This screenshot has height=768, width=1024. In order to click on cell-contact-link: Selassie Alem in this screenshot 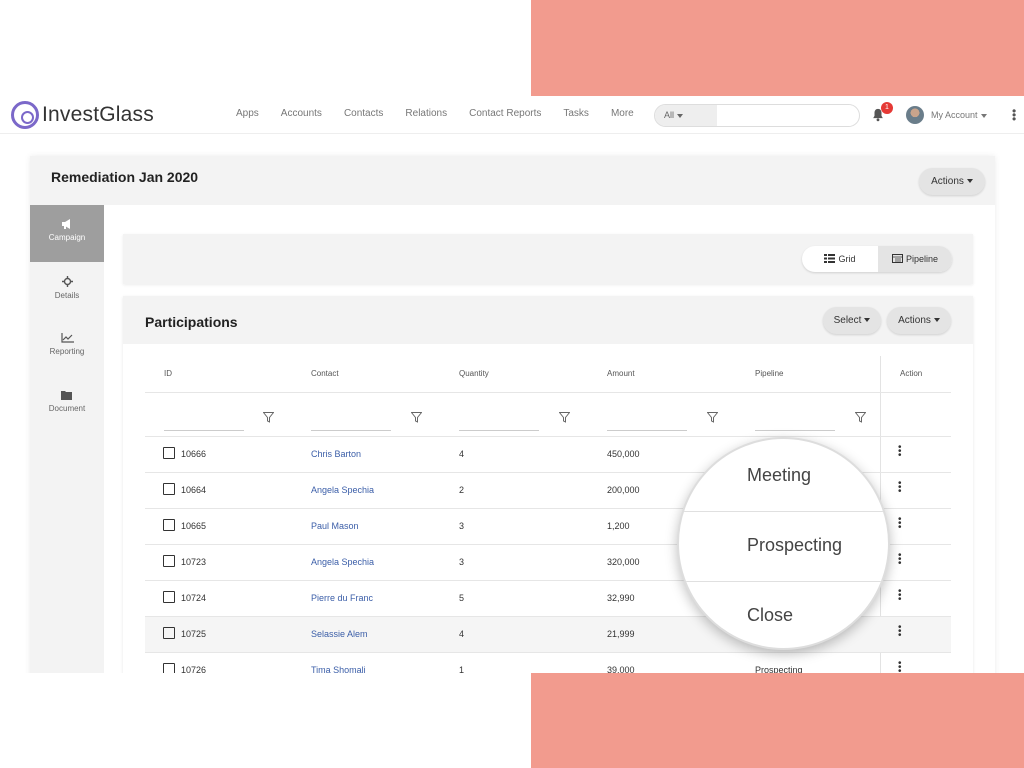, I will do `click(339, 634)`.